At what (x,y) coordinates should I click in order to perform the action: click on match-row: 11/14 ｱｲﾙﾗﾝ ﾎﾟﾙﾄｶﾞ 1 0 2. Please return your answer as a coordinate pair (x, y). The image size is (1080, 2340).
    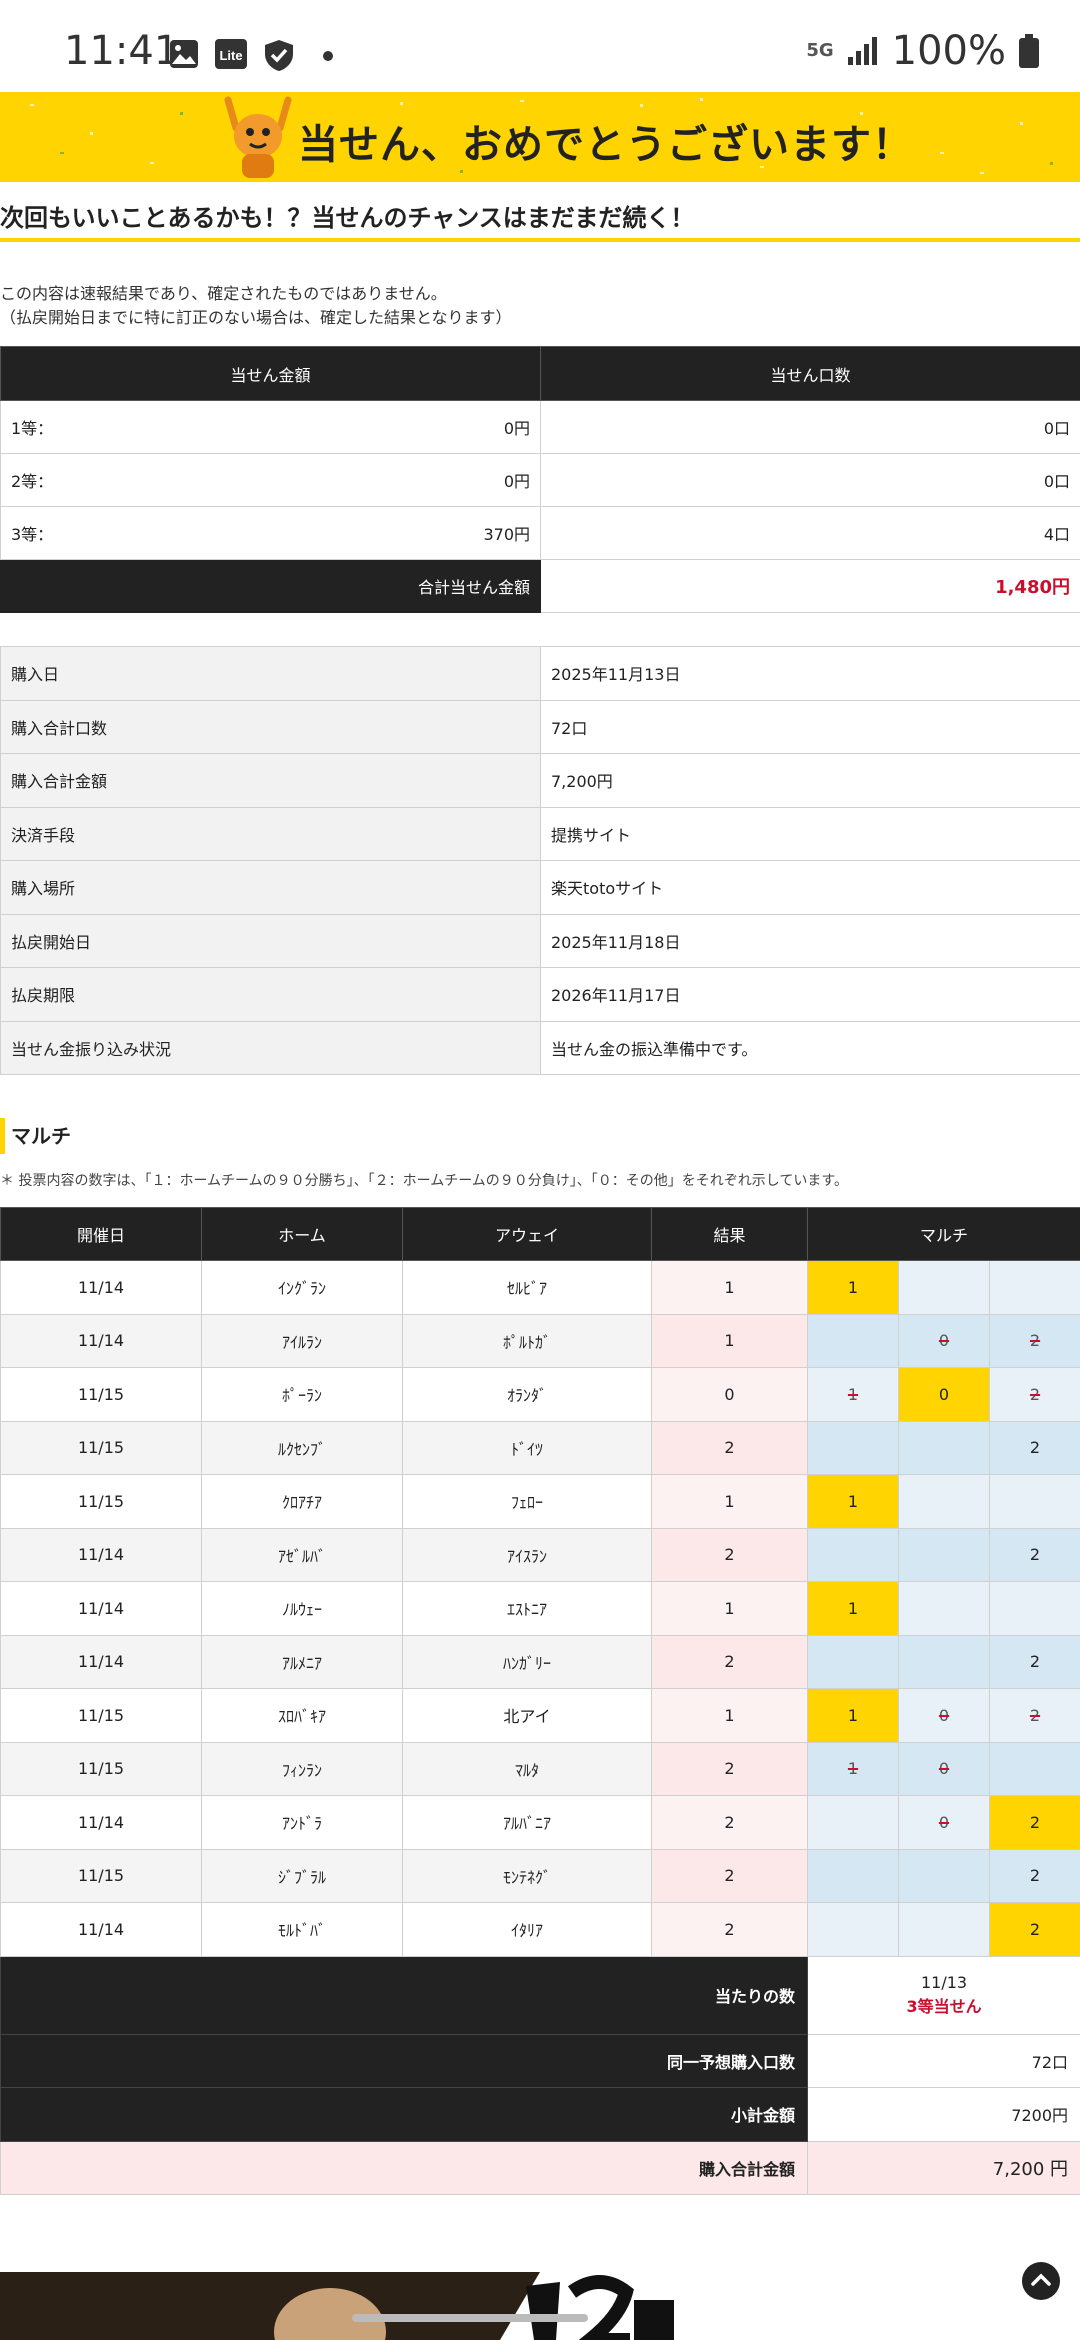
    Looking at the image, I should click on (540, 1340).